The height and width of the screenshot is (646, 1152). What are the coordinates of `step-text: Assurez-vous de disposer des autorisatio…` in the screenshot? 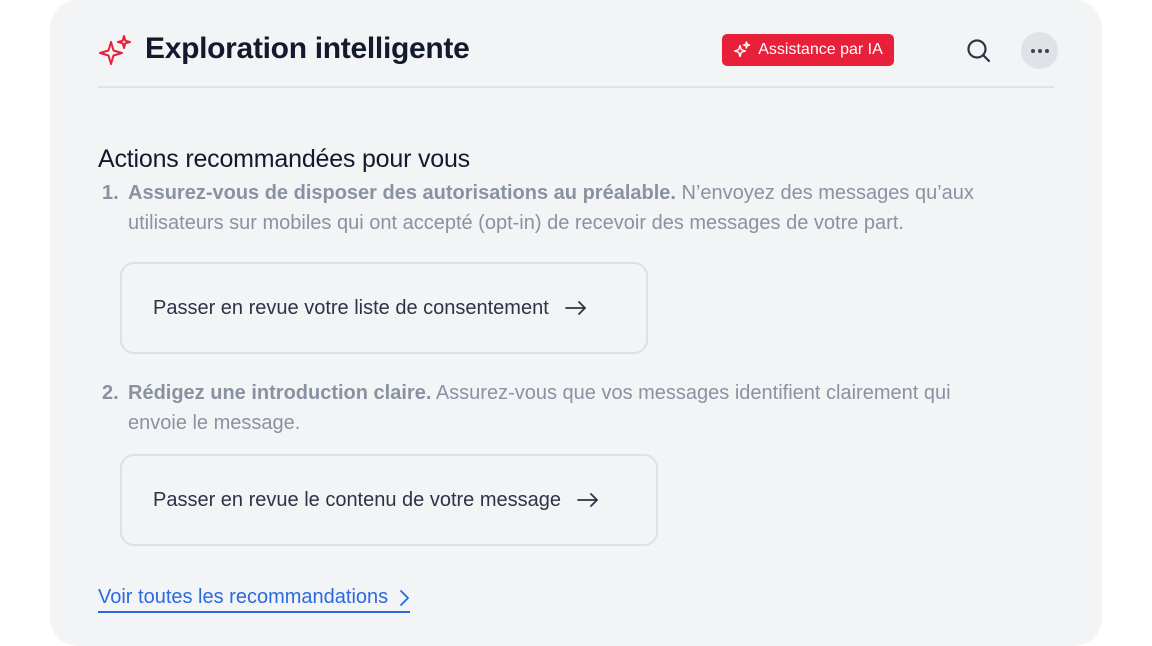 It's located at (565, 208).